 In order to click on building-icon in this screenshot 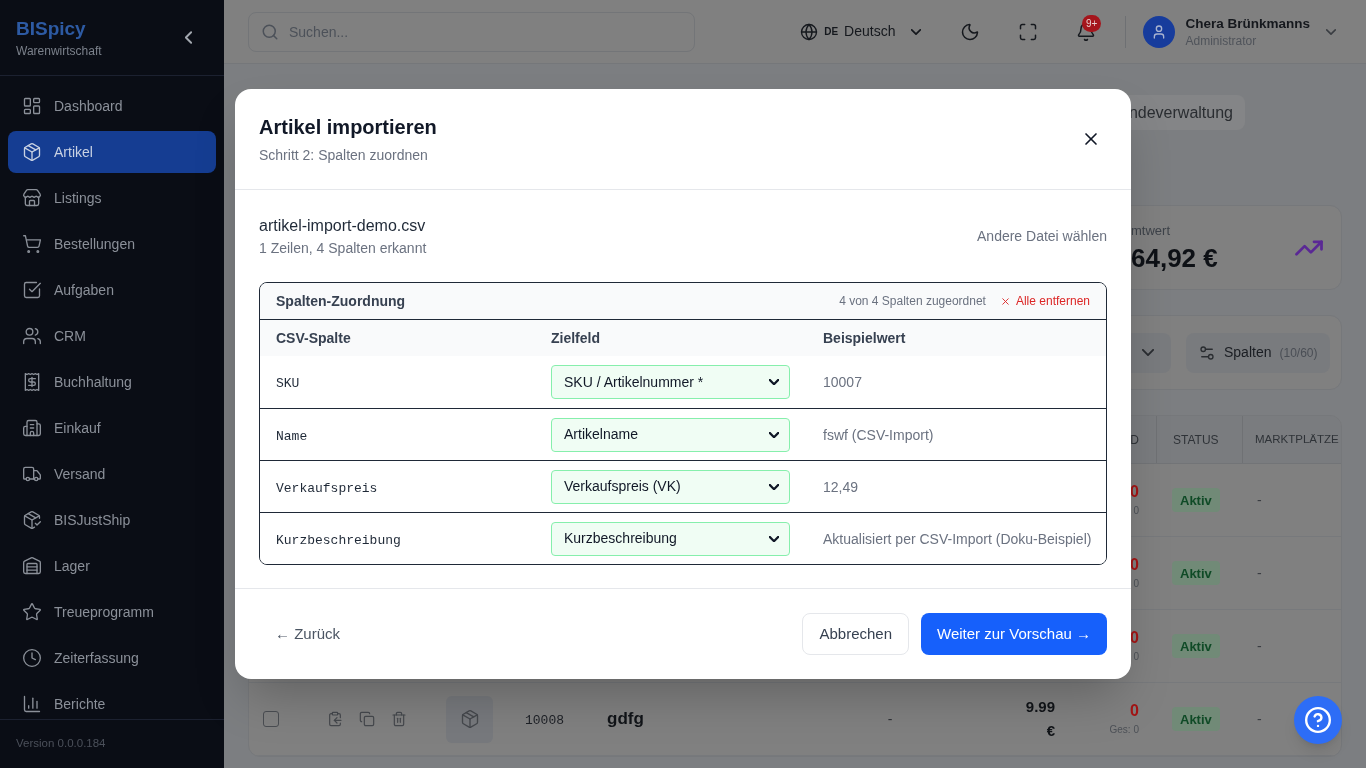, I will do `click(32, 428)`.